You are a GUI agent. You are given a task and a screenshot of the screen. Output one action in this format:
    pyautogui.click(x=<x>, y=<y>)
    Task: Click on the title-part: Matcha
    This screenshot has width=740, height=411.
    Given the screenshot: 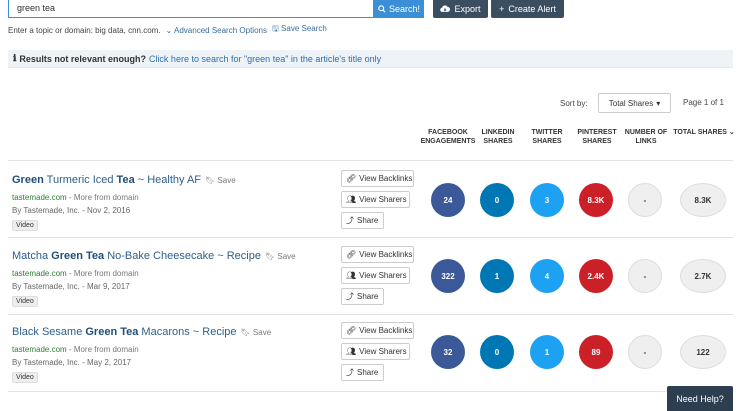 What is the action you would take?
    pyautogui.click(x=32, y=256)
    